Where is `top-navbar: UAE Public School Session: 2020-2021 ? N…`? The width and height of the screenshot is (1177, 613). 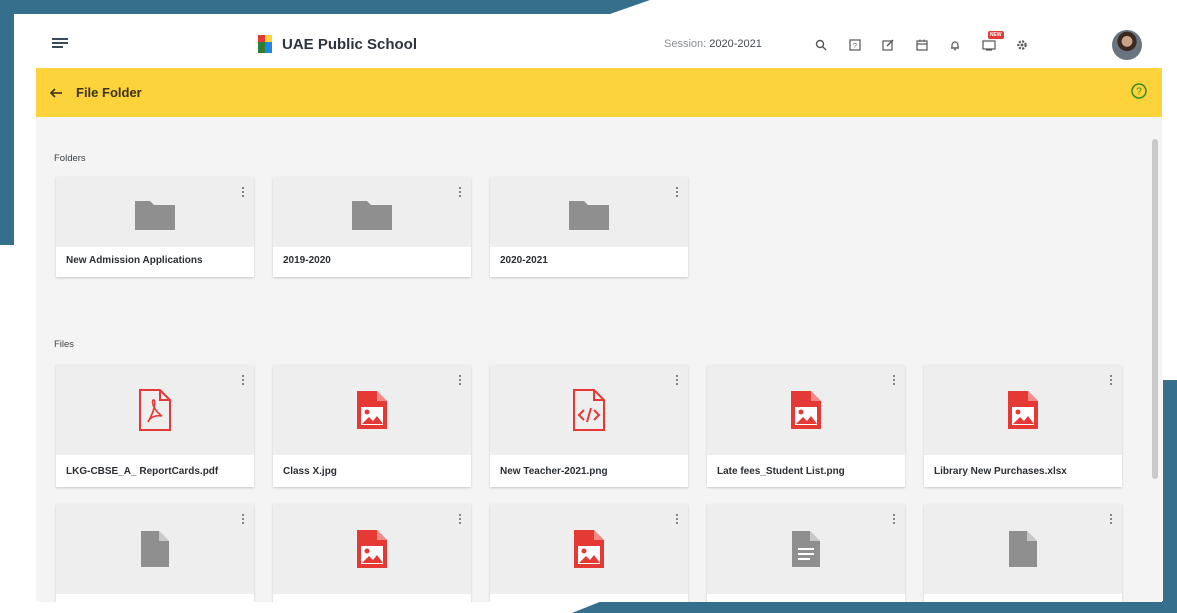 top-navbar: UAE Public School Session: 2020-2021 ? N… is located at coordinates (599, 45).